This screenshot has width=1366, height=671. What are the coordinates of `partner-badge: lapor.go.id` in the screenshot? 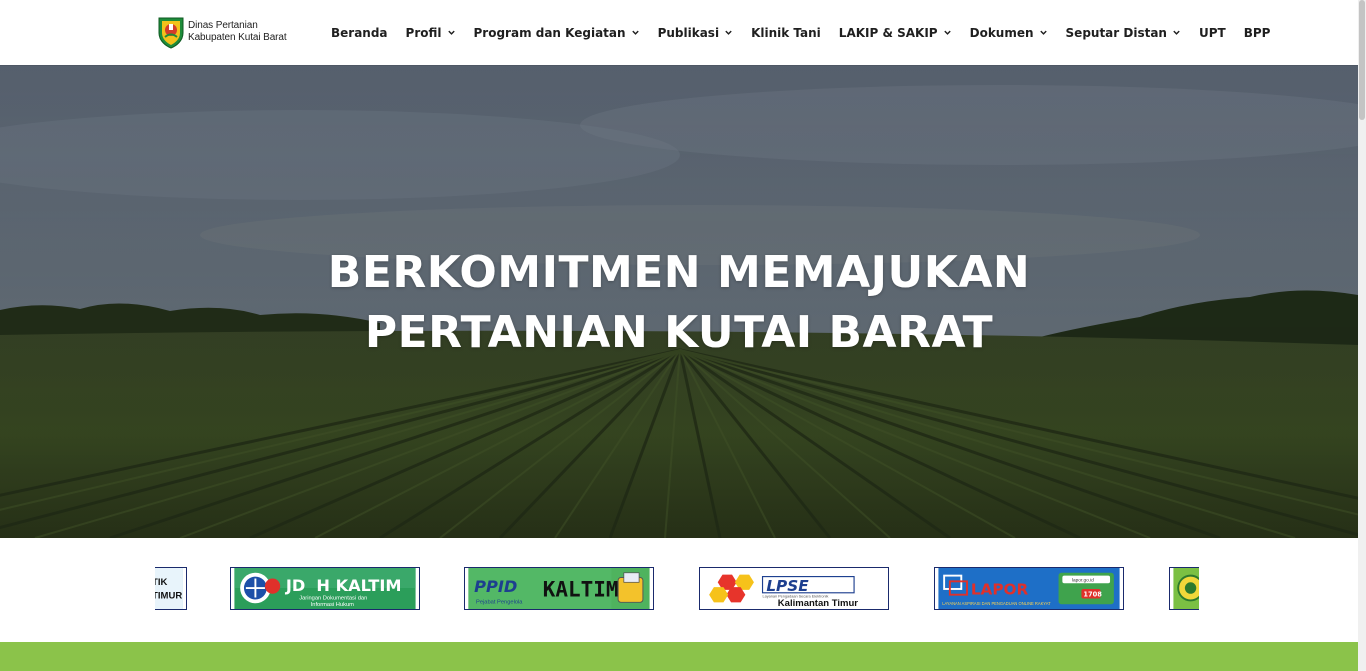 It's located at (1083, 580).